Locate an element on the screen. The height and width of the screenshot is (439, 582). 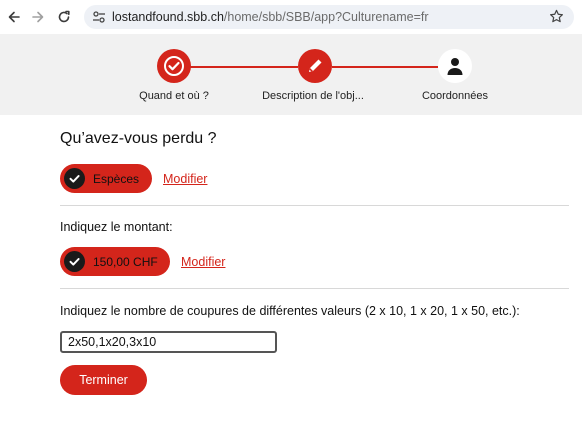
amount-selected-chip: 150,00 CHF is located at coordinates (115, 261).